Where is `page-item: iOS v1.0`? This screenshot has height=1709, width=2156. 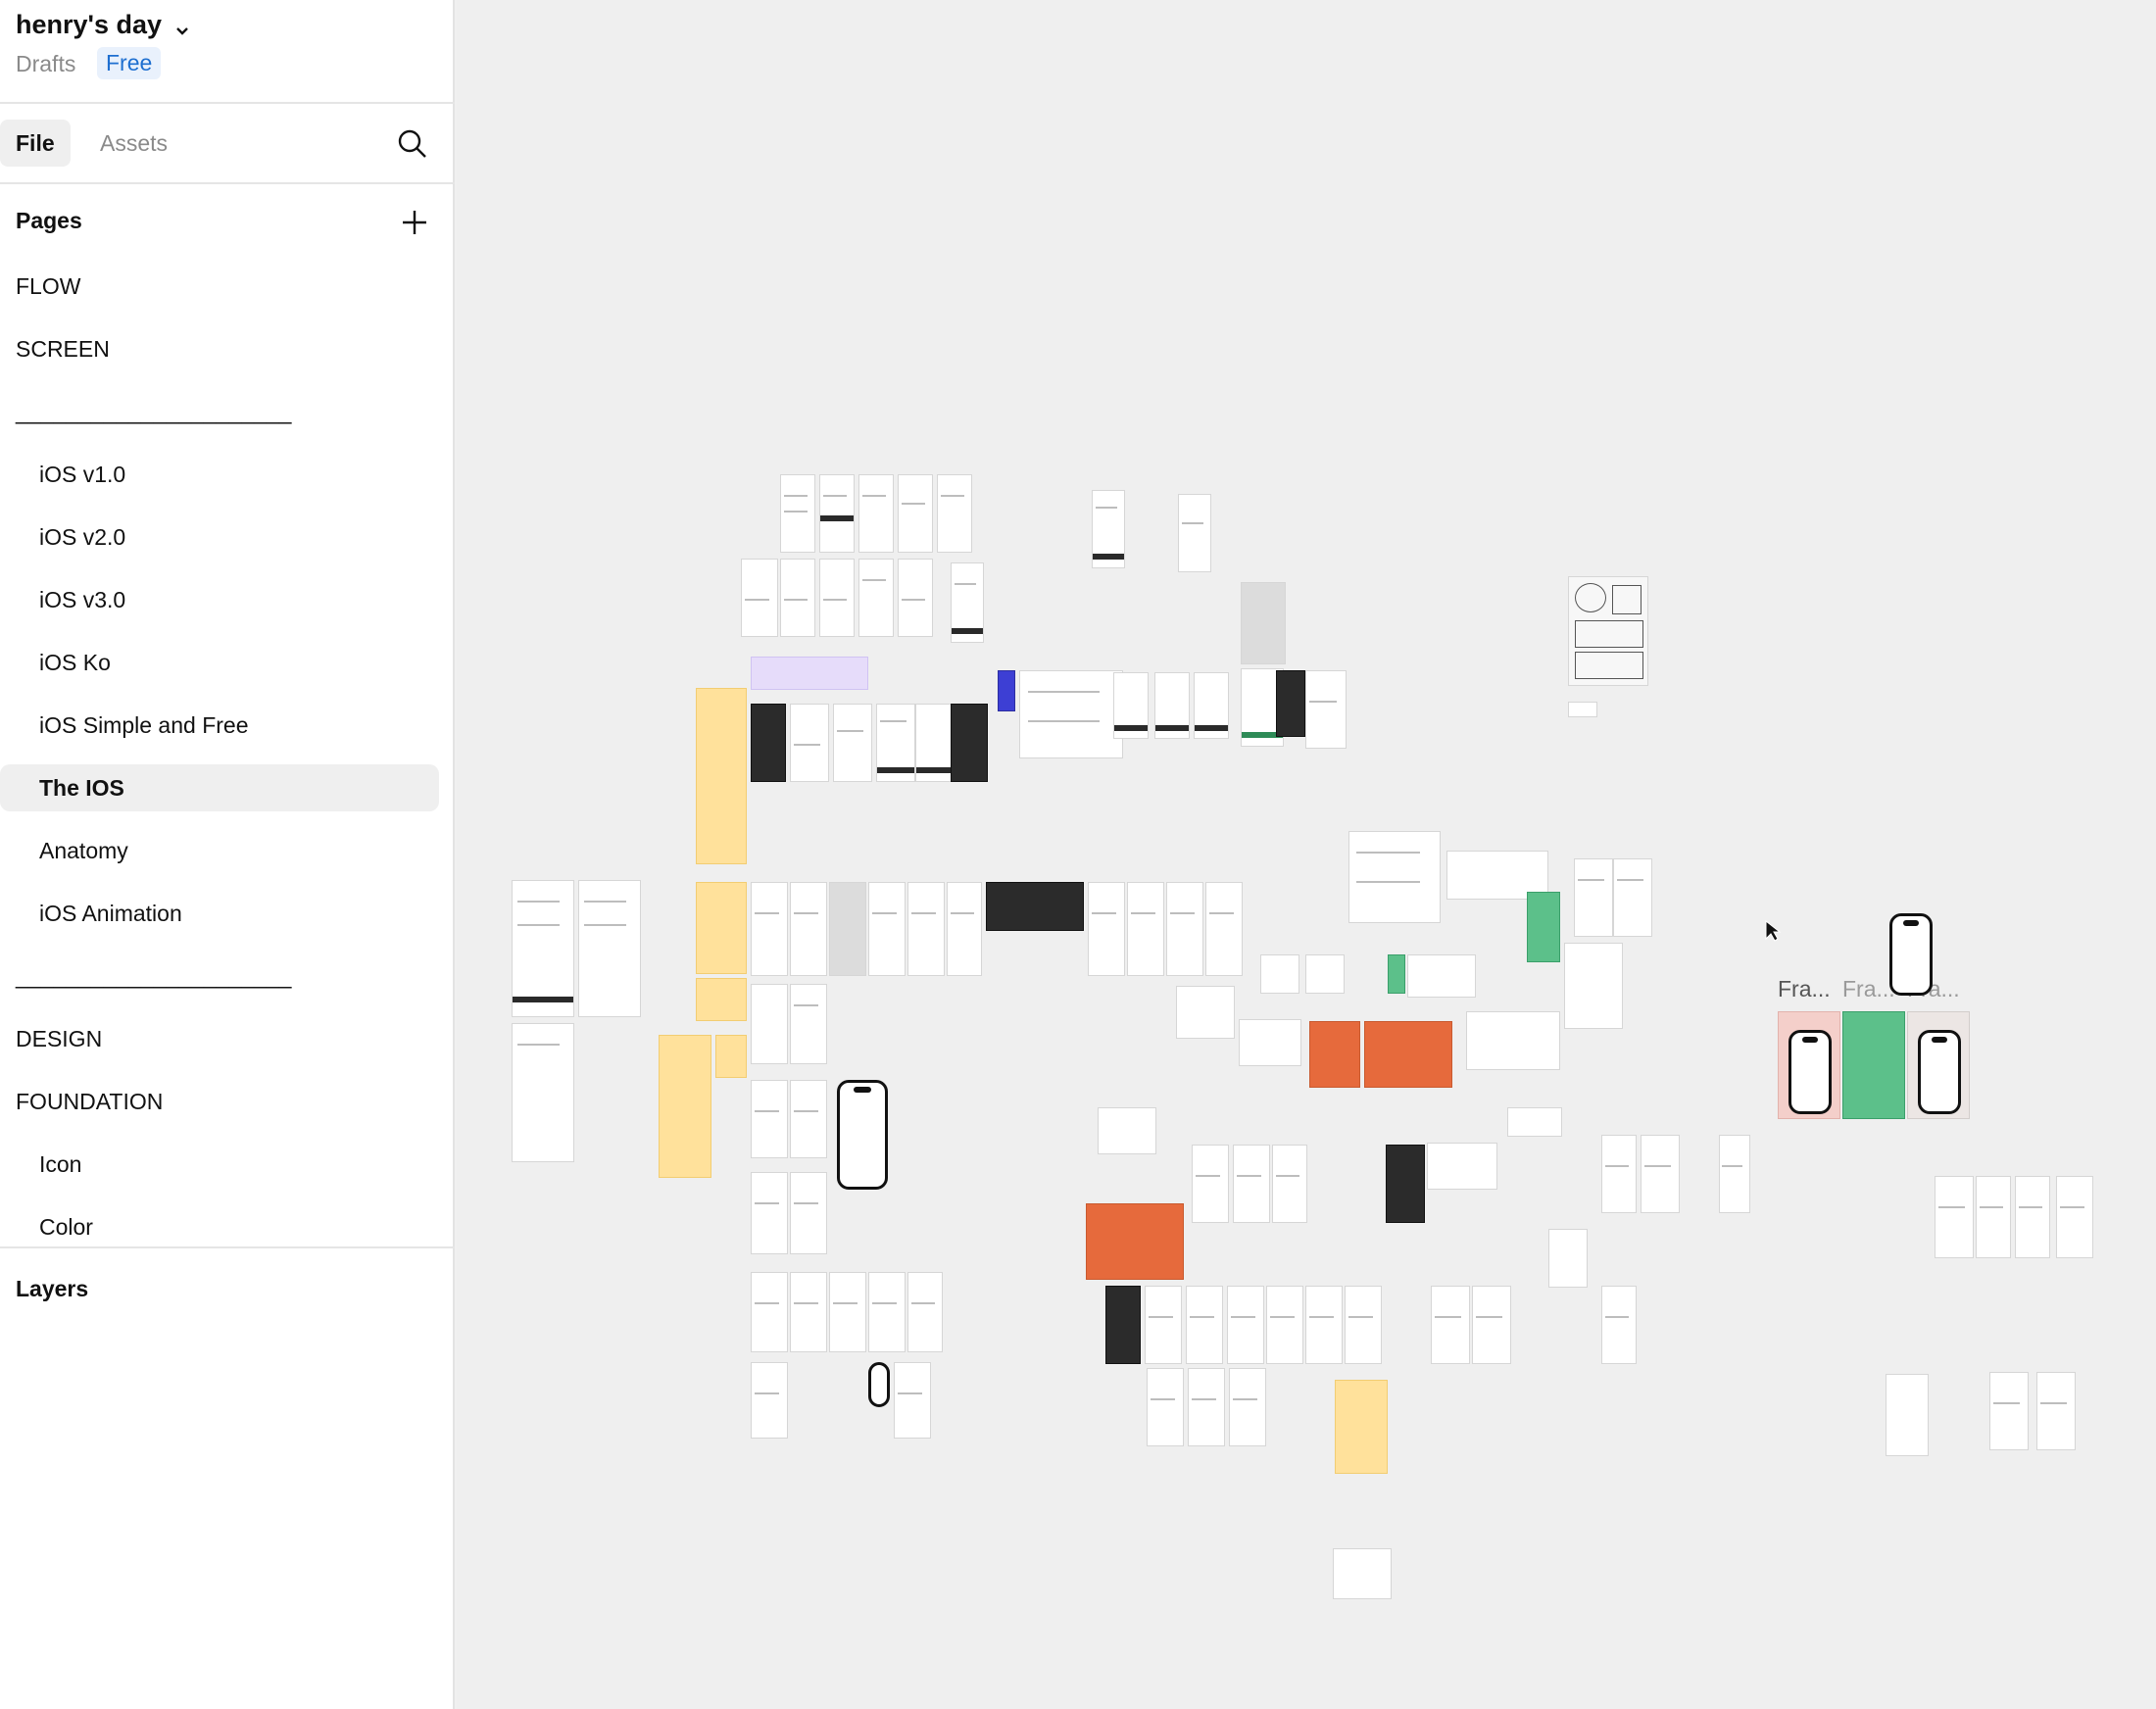
page-item: iOS v1.0 is located at coordinates (227, 475).